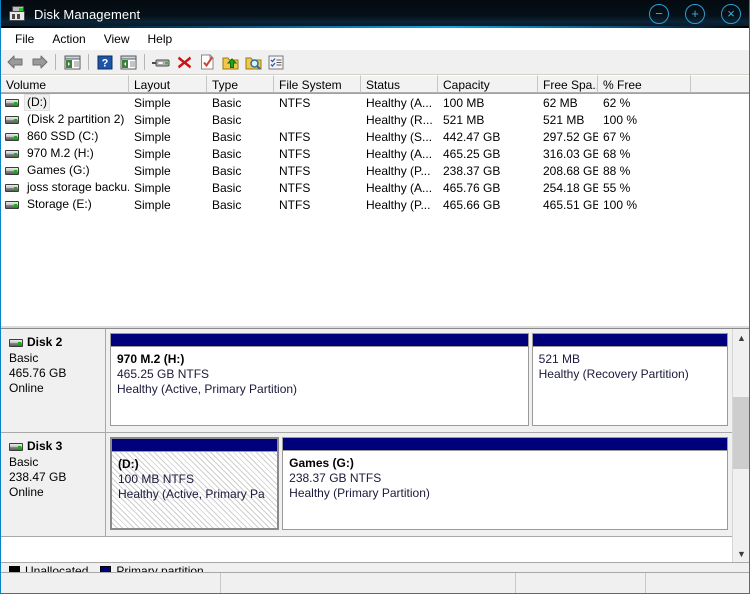  Describe the element at coordinates (105, 62) in the screenshot. I see `help-button: ?` at that location.